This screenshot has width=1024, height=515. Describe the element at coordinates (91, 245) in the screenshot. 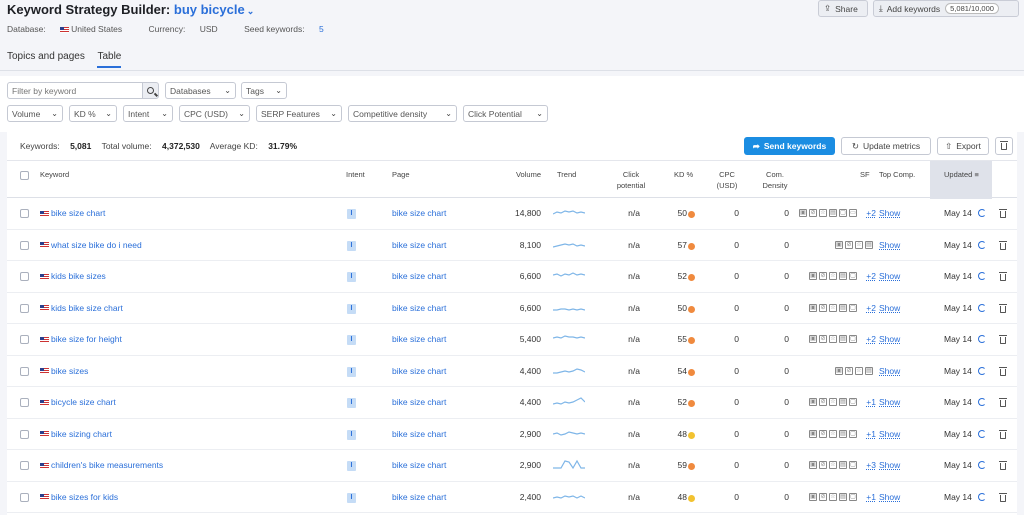

I see `keyword-link: what size bike do i need` at that location.